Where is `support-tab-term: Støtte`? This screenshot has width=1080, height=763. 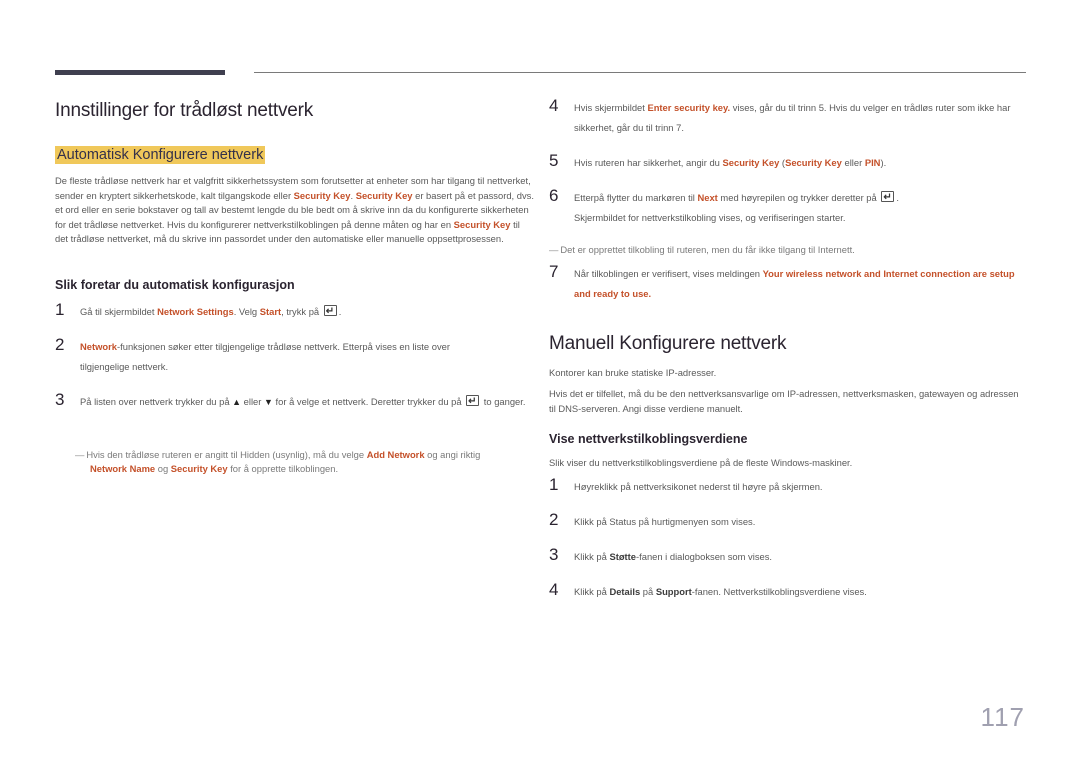
support-tab-term: Støtte is located at coordinates (622, 556).